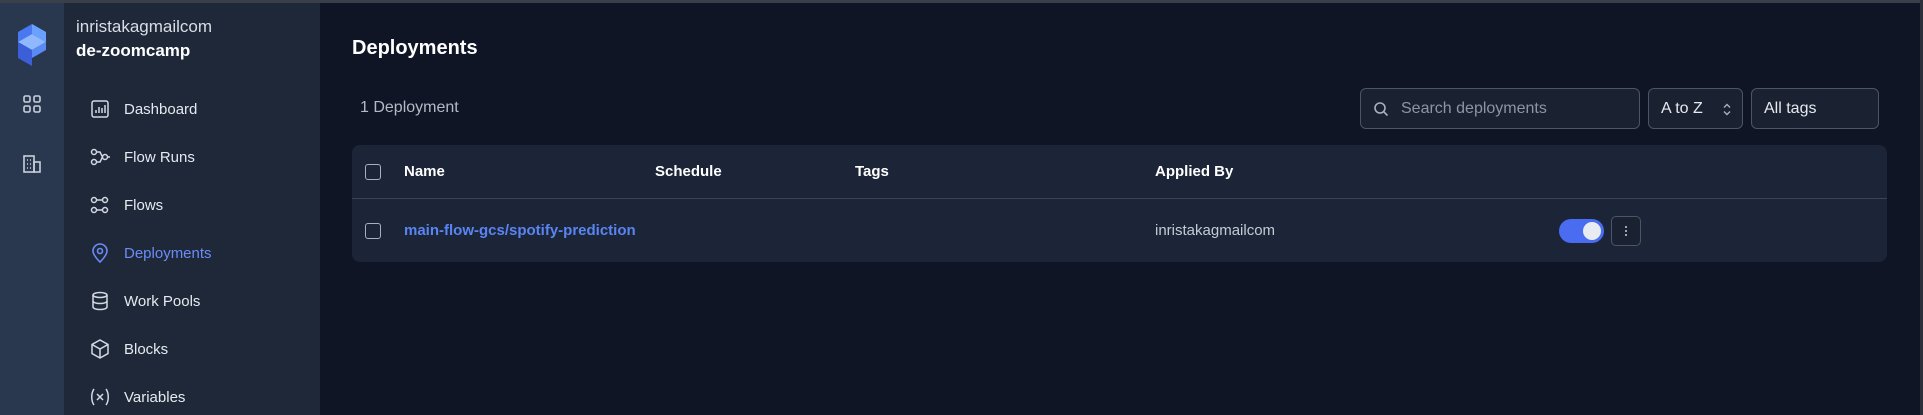 This screenshot has height=415, width=1923. I want to click on table-header: Name Schedule Tags Applied By, so click(1119, 172).